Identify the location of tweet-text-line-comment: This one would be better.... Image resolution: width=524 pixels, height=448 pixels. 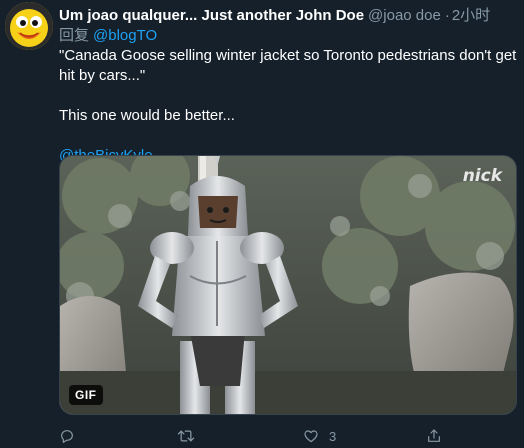
(147, 115).